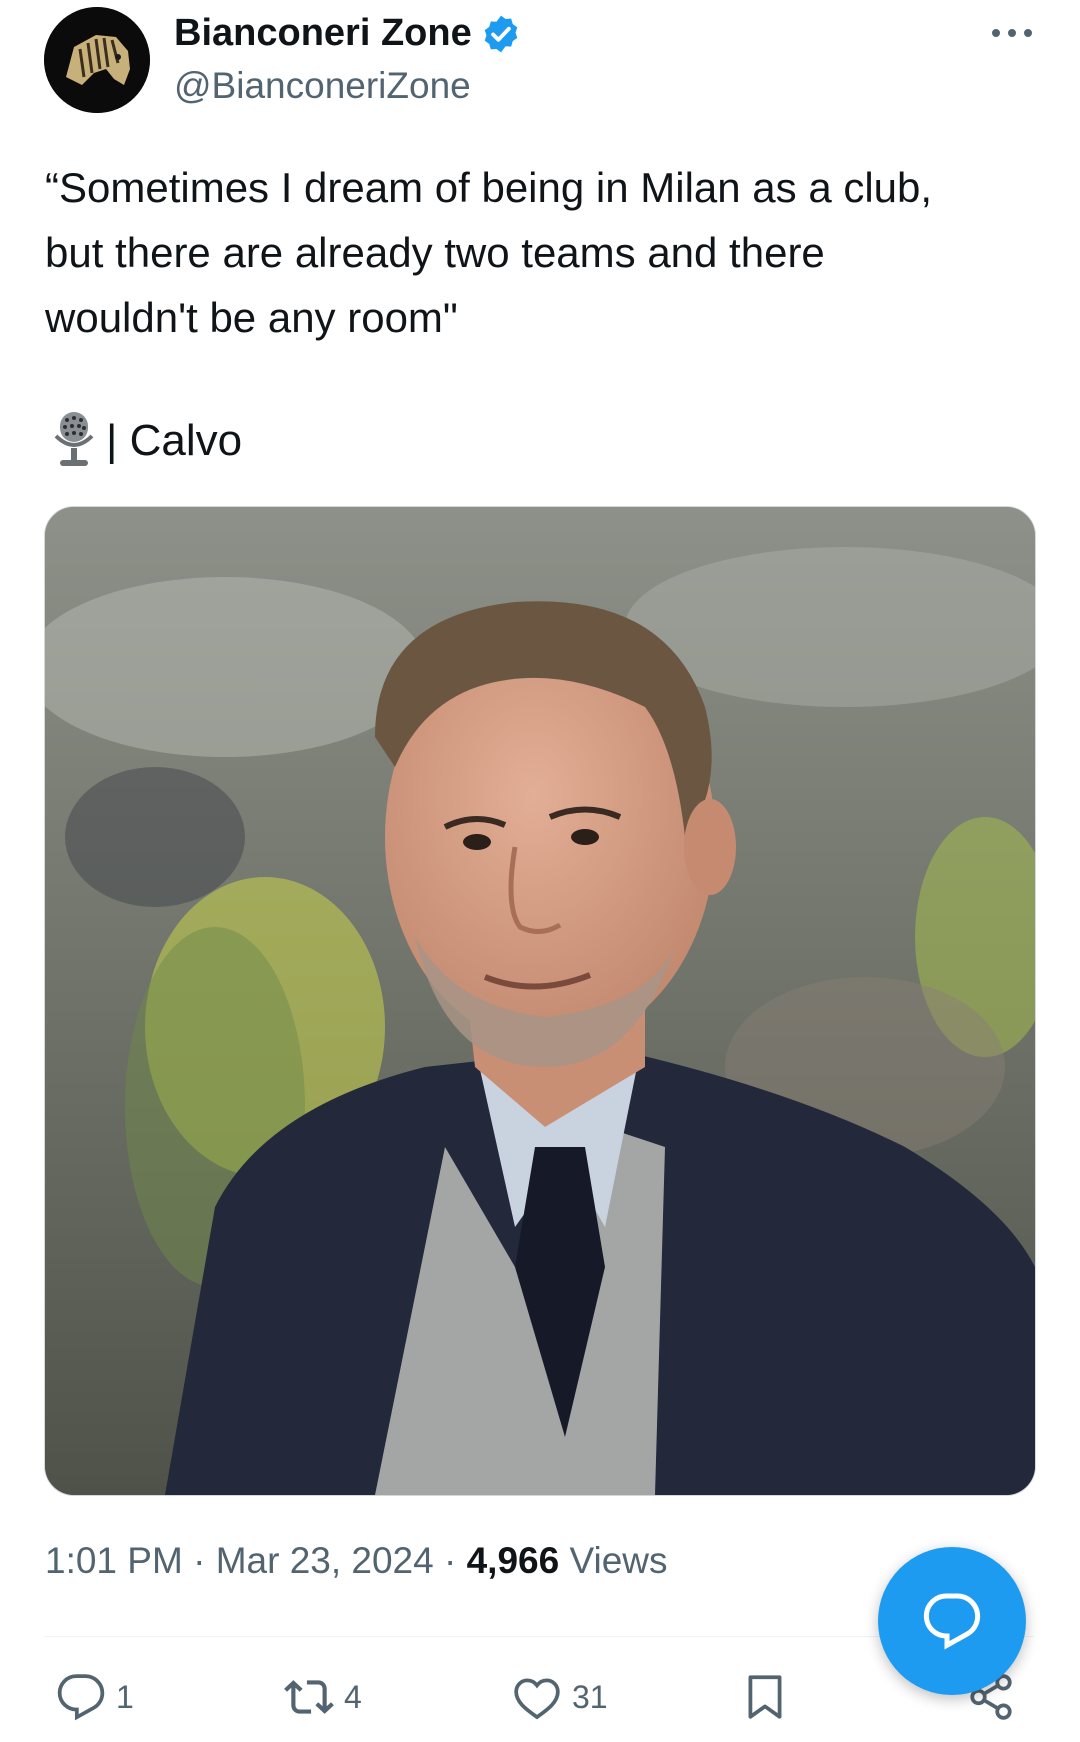 This screenshot has width=1080, height=1742. I want to click on display-name-text: Bianconeri Zone, so click(323, 33).